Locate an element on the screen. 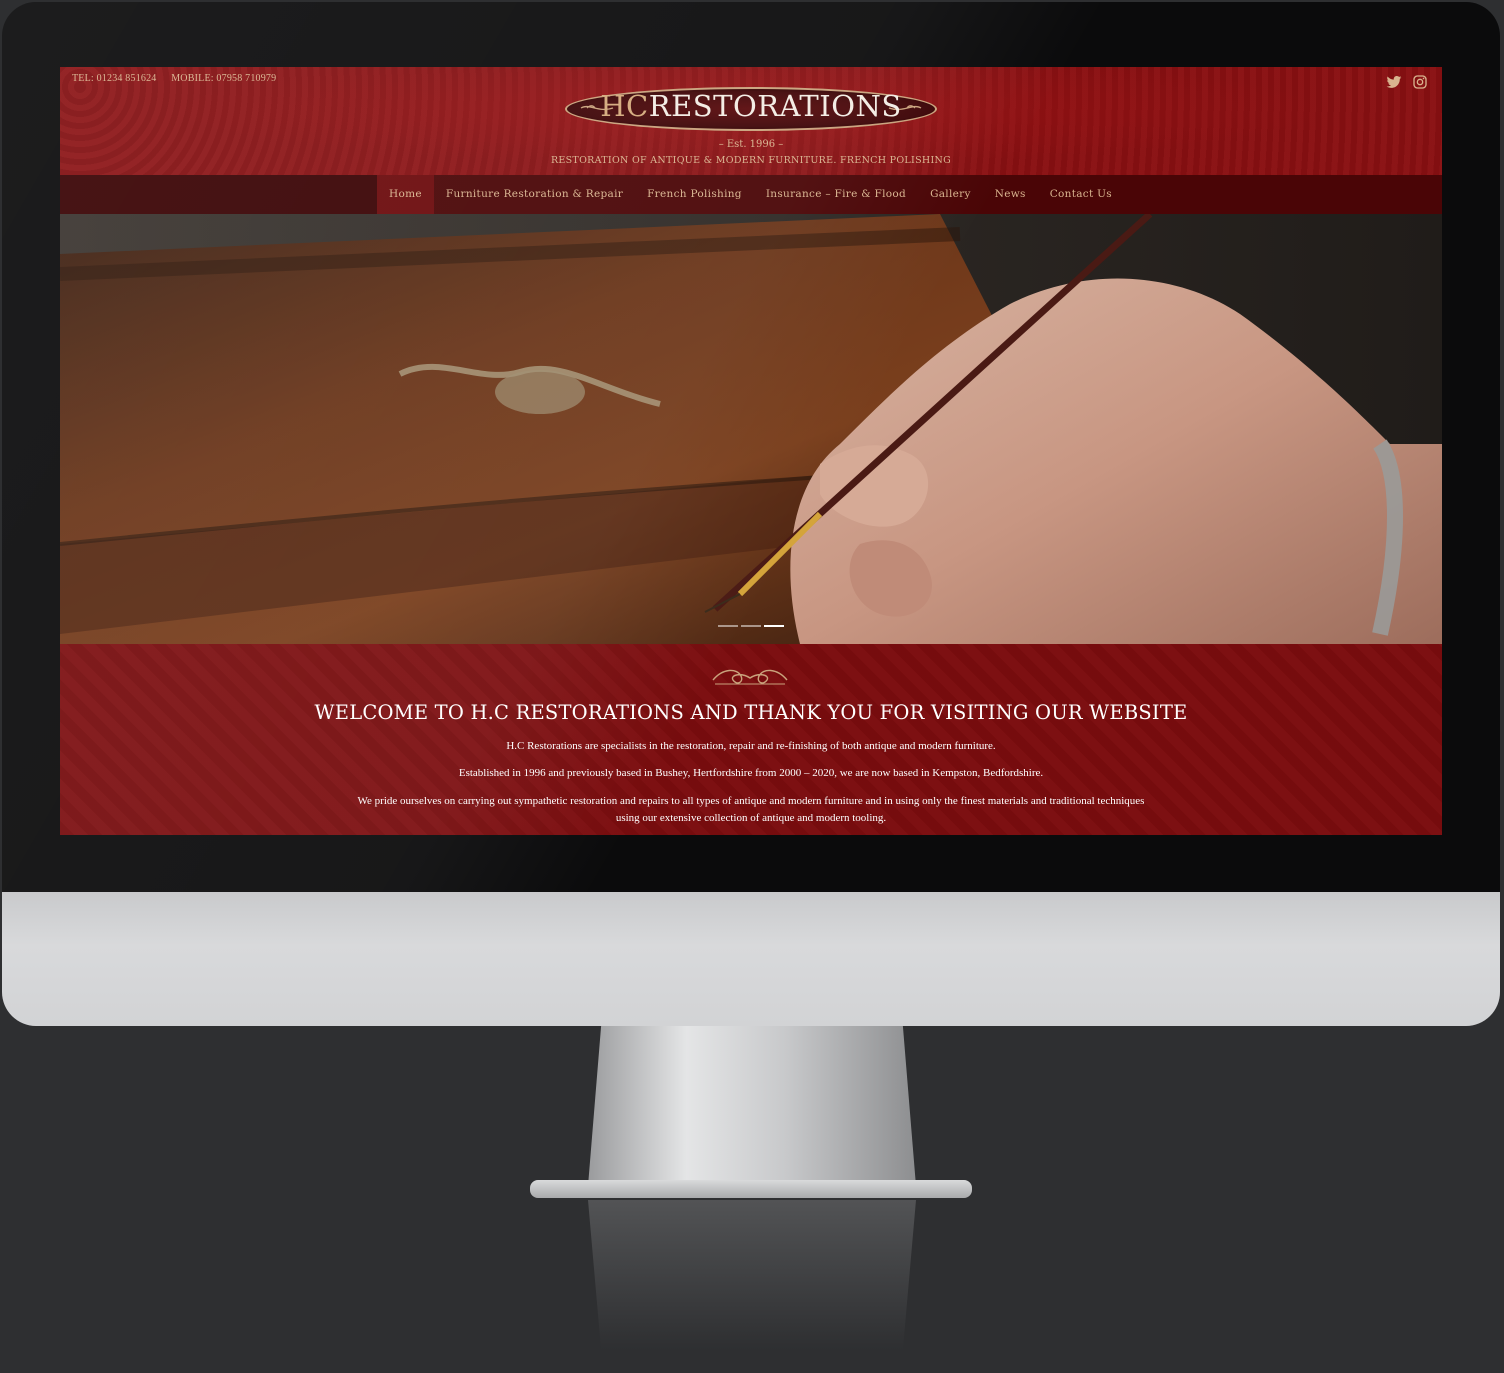 Image resolution: width=1504 pixels, height=1373 pixels. flourish-icon is located at coordinates (750, 677).